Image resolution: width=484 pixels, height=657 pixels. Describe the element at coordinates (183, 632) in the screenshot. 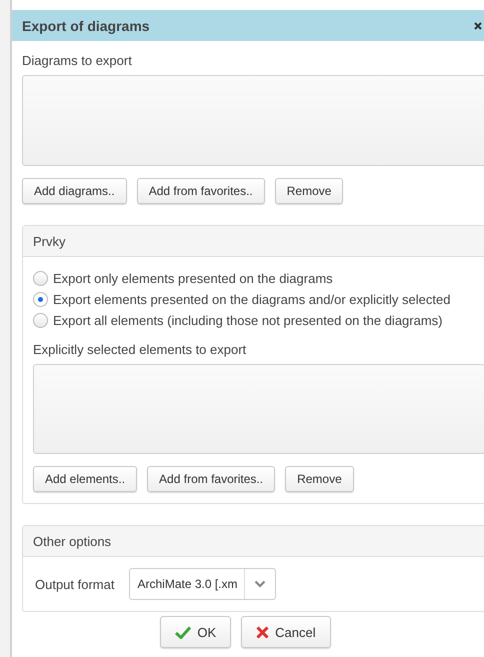

I see `checkmark-icon` at that location.